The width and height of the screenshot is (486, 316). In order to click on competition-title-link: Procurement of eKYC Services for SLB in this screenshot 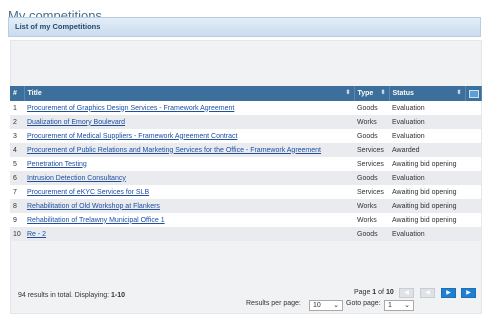, I will do `click(88, 192)`.